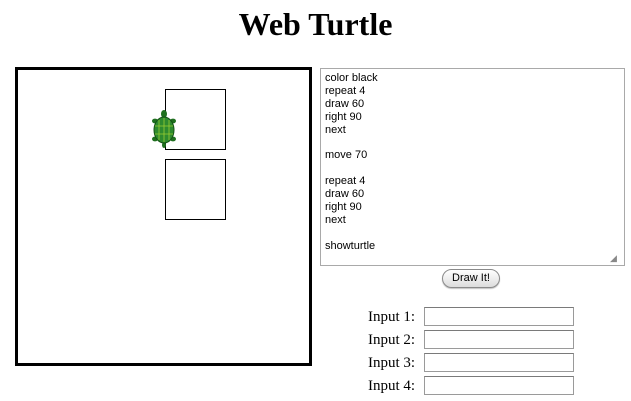 This screenshot has height=401, width=631. I want to click on input-row-4: Input 4:, so click(467, 387).